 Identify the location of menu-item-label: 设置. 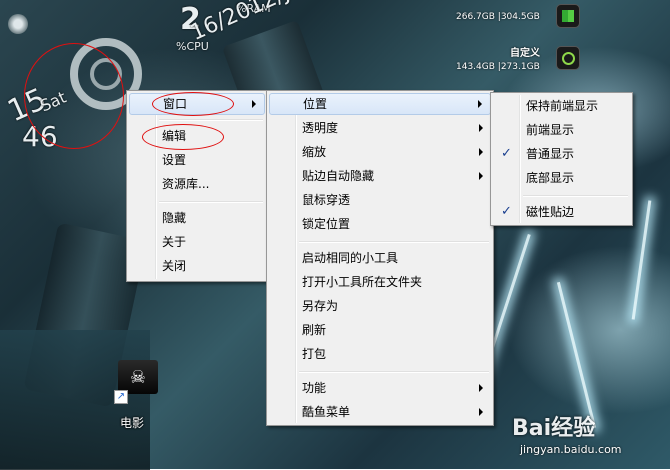
(174, 160).